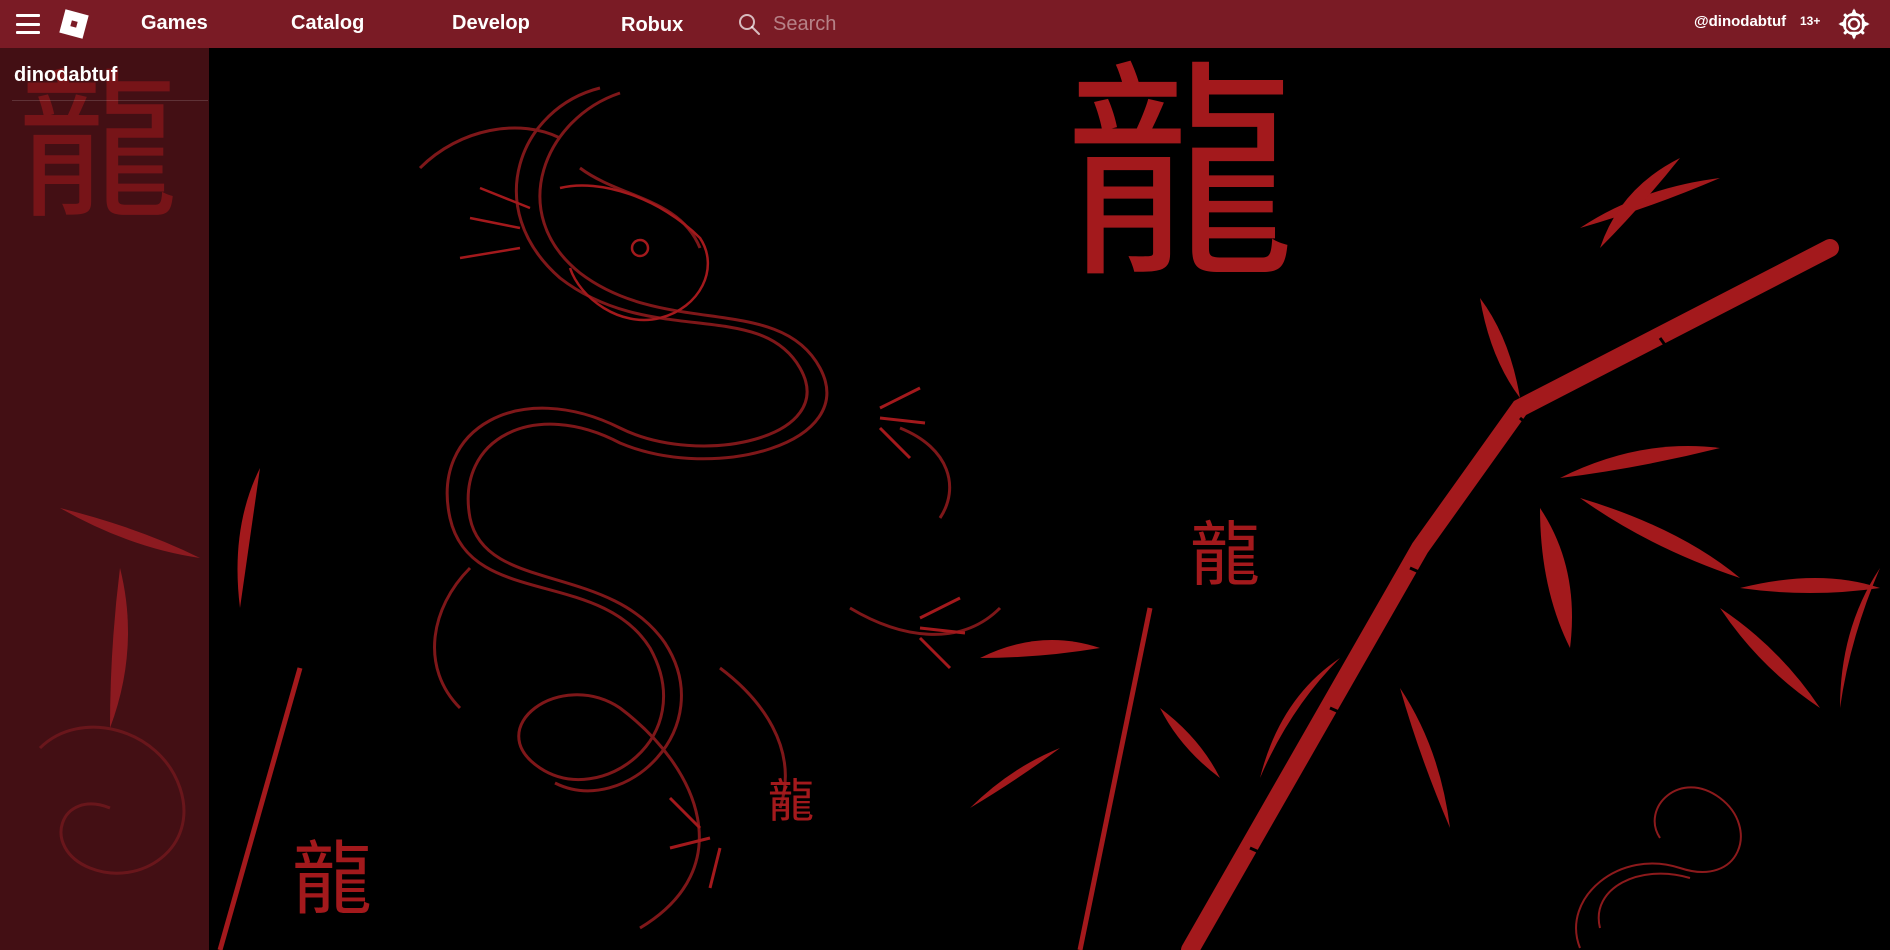 The width and height of the screenshot is (1890, 950). I want to click on search-bar, so click(1087, 24).